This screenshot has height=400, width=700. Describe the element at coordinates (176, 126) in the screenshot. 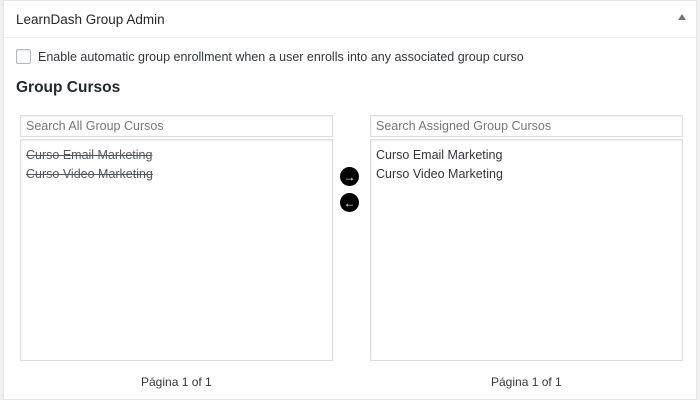

I see `search-all-cursos-input` at that location.